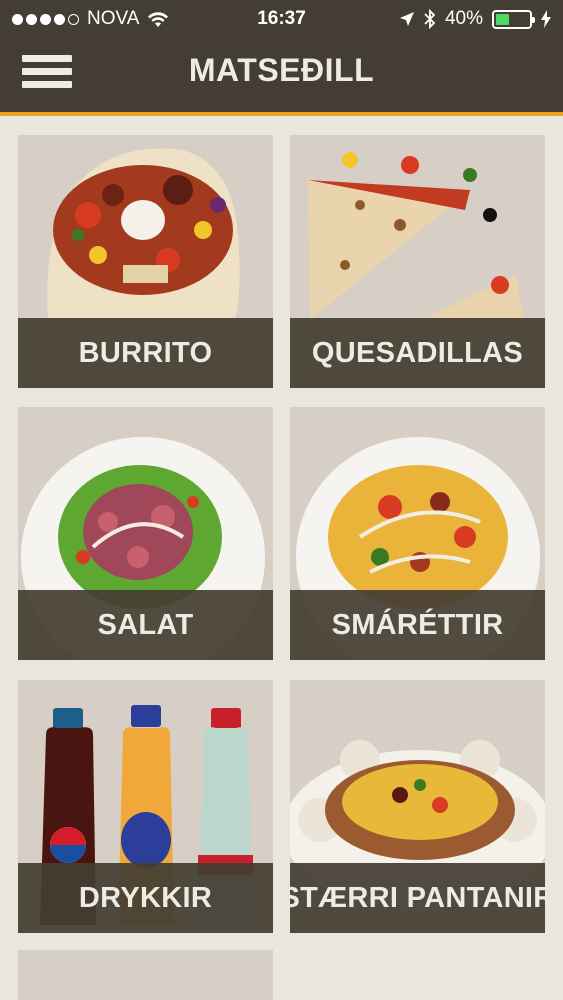  I want to click on menu-tile-drykkir: DRYKKIR, so click(145, 806).